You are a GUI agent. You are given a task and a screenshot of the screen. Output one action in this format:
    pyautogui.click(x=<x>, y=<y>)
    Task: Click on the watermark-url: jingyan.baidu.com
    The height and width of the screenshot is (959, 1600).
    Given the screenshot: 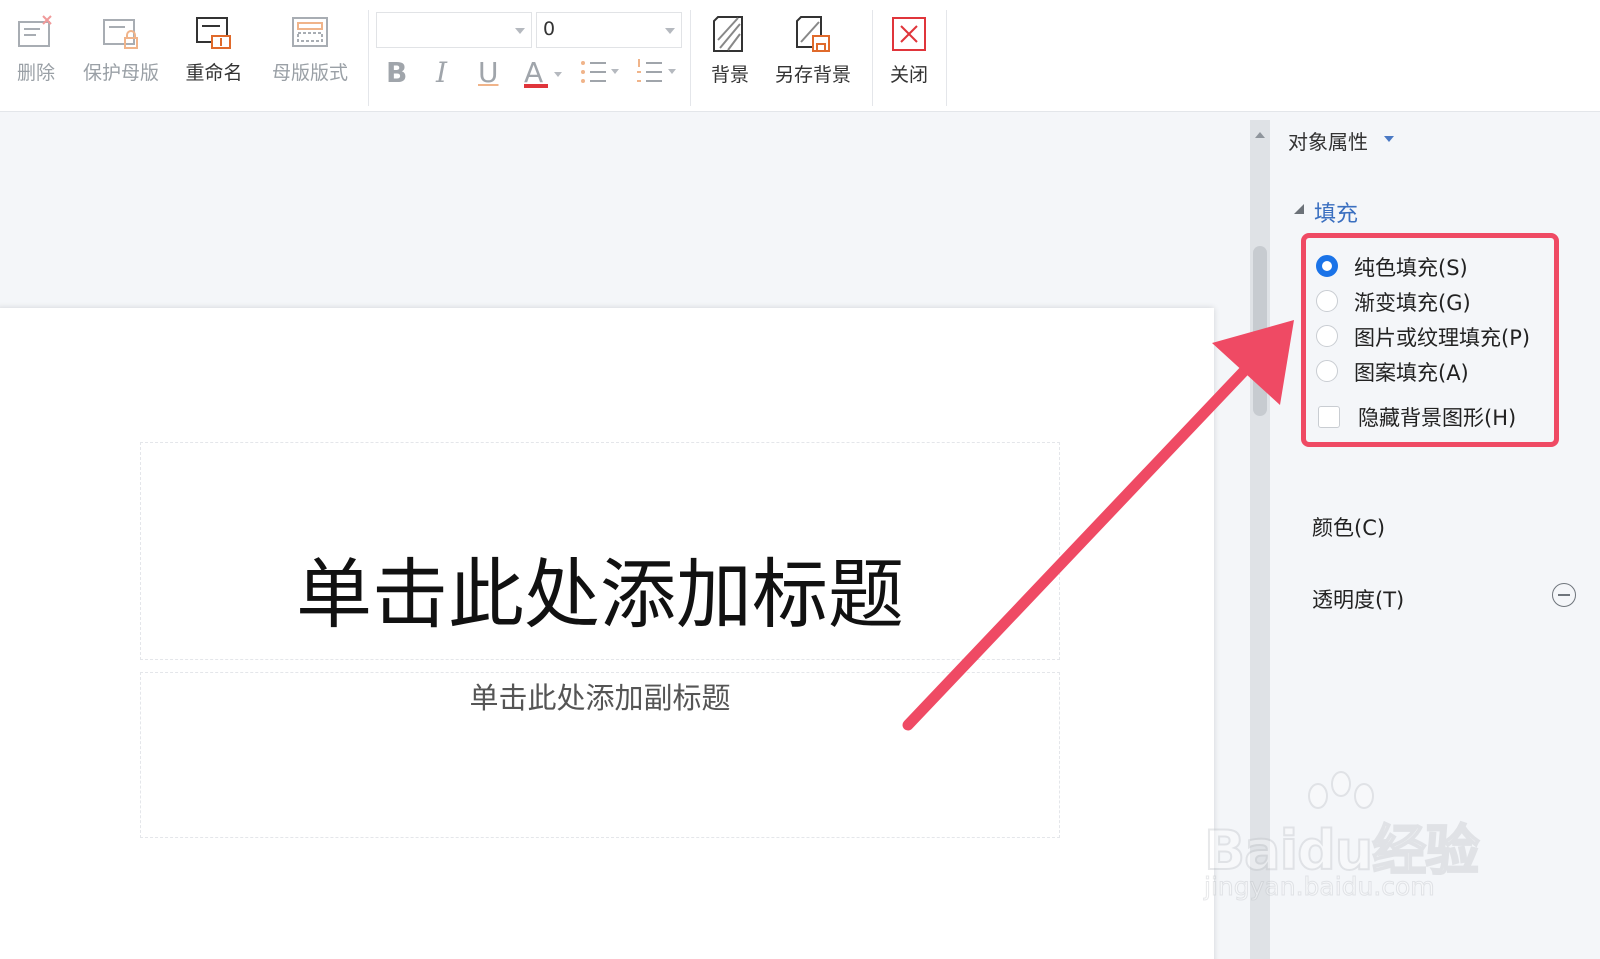 What is the action you would take?
    pyautogui.click(x=1320, y=887)
    